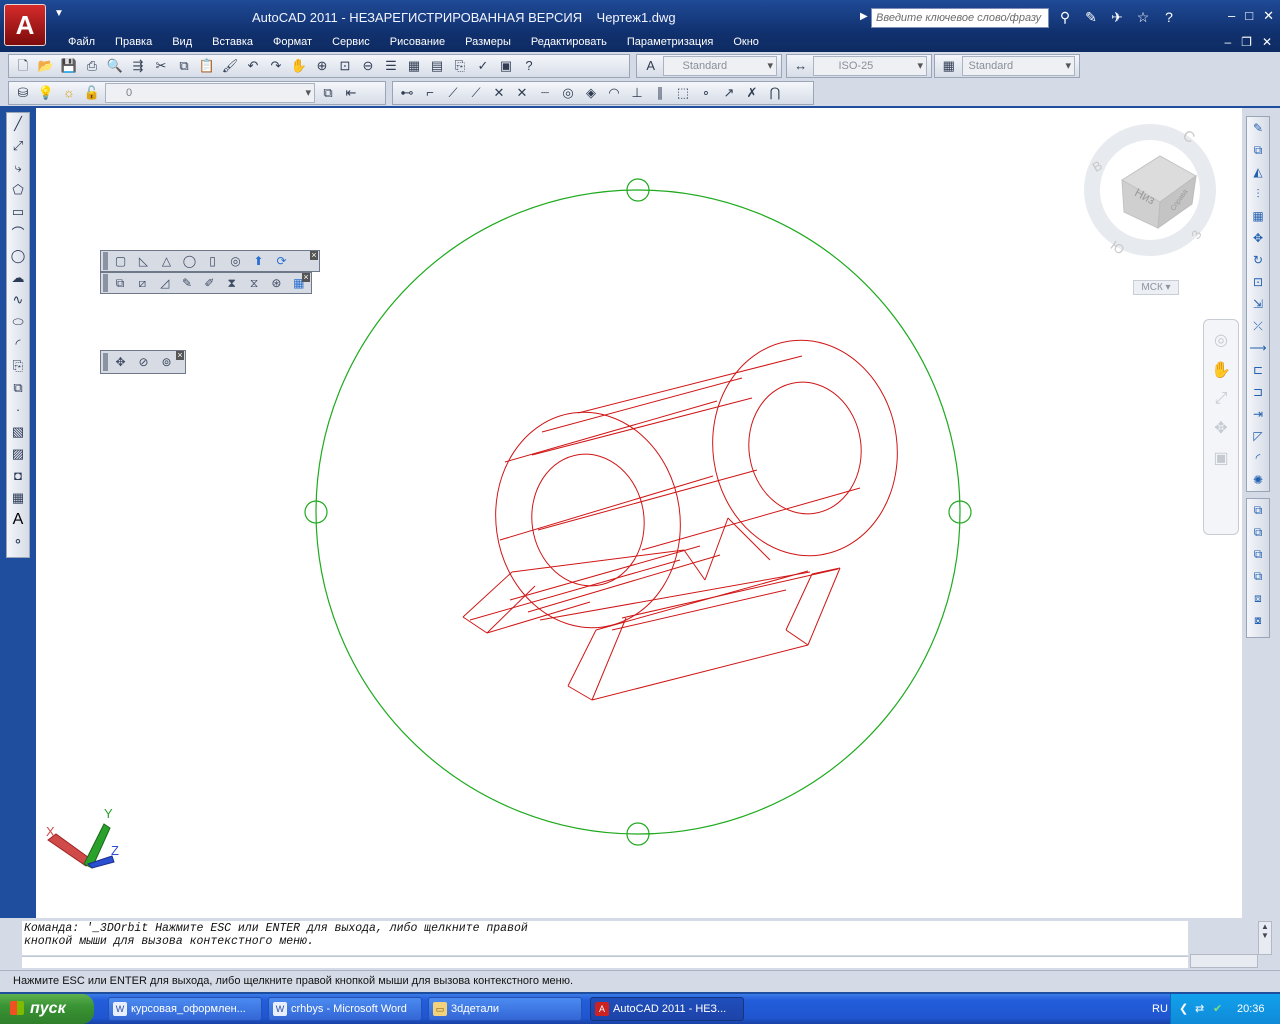 The width and height of the screenshot is (1280, 1024). I want to click on hatch-to-back-icon: ⧇, so click(1258, 620).